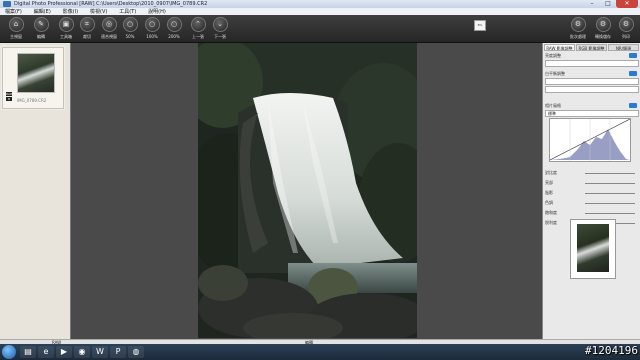  Describe the element at coordinates (480, 25) in the screenshot. I see `zoom-indicator: 8%` at that location.